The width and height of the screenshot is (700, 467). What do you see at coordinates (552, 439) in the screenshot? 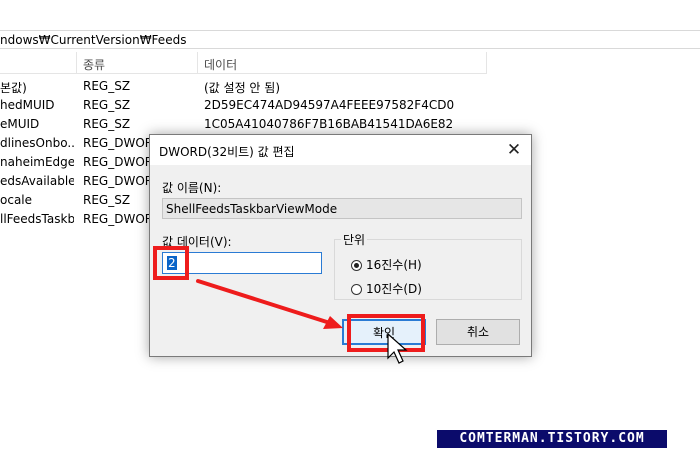
I see `watermark-banner: COMTERMAN.TISTORY.COM` at bounding box center [552, 439].